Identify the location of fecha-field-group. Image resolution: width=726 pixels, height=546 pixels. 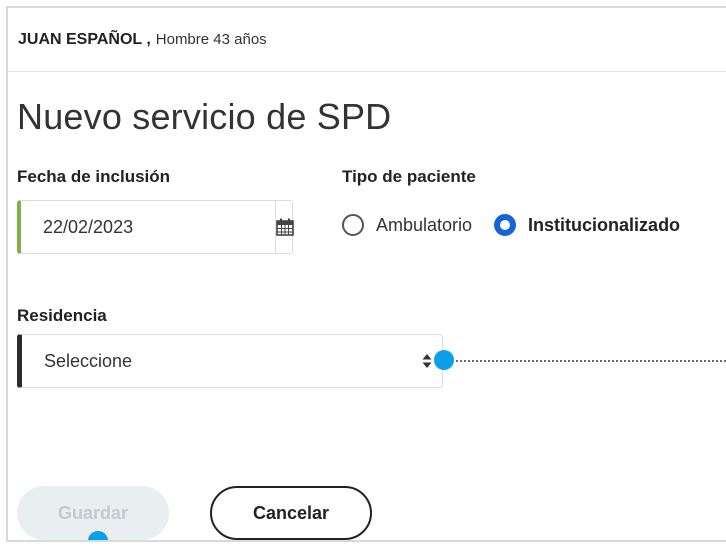
(155, 227).